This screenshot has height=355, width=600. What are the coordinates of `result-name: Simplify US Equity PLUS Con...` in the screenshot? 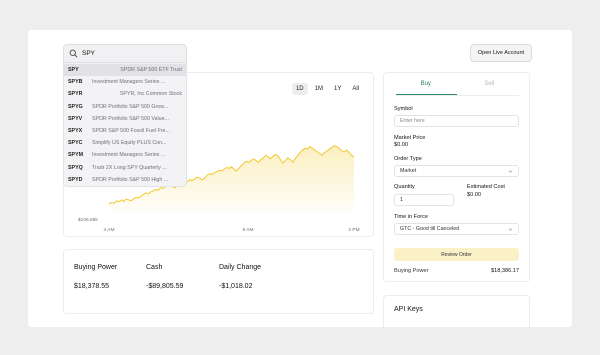 It's located at (129, 143).